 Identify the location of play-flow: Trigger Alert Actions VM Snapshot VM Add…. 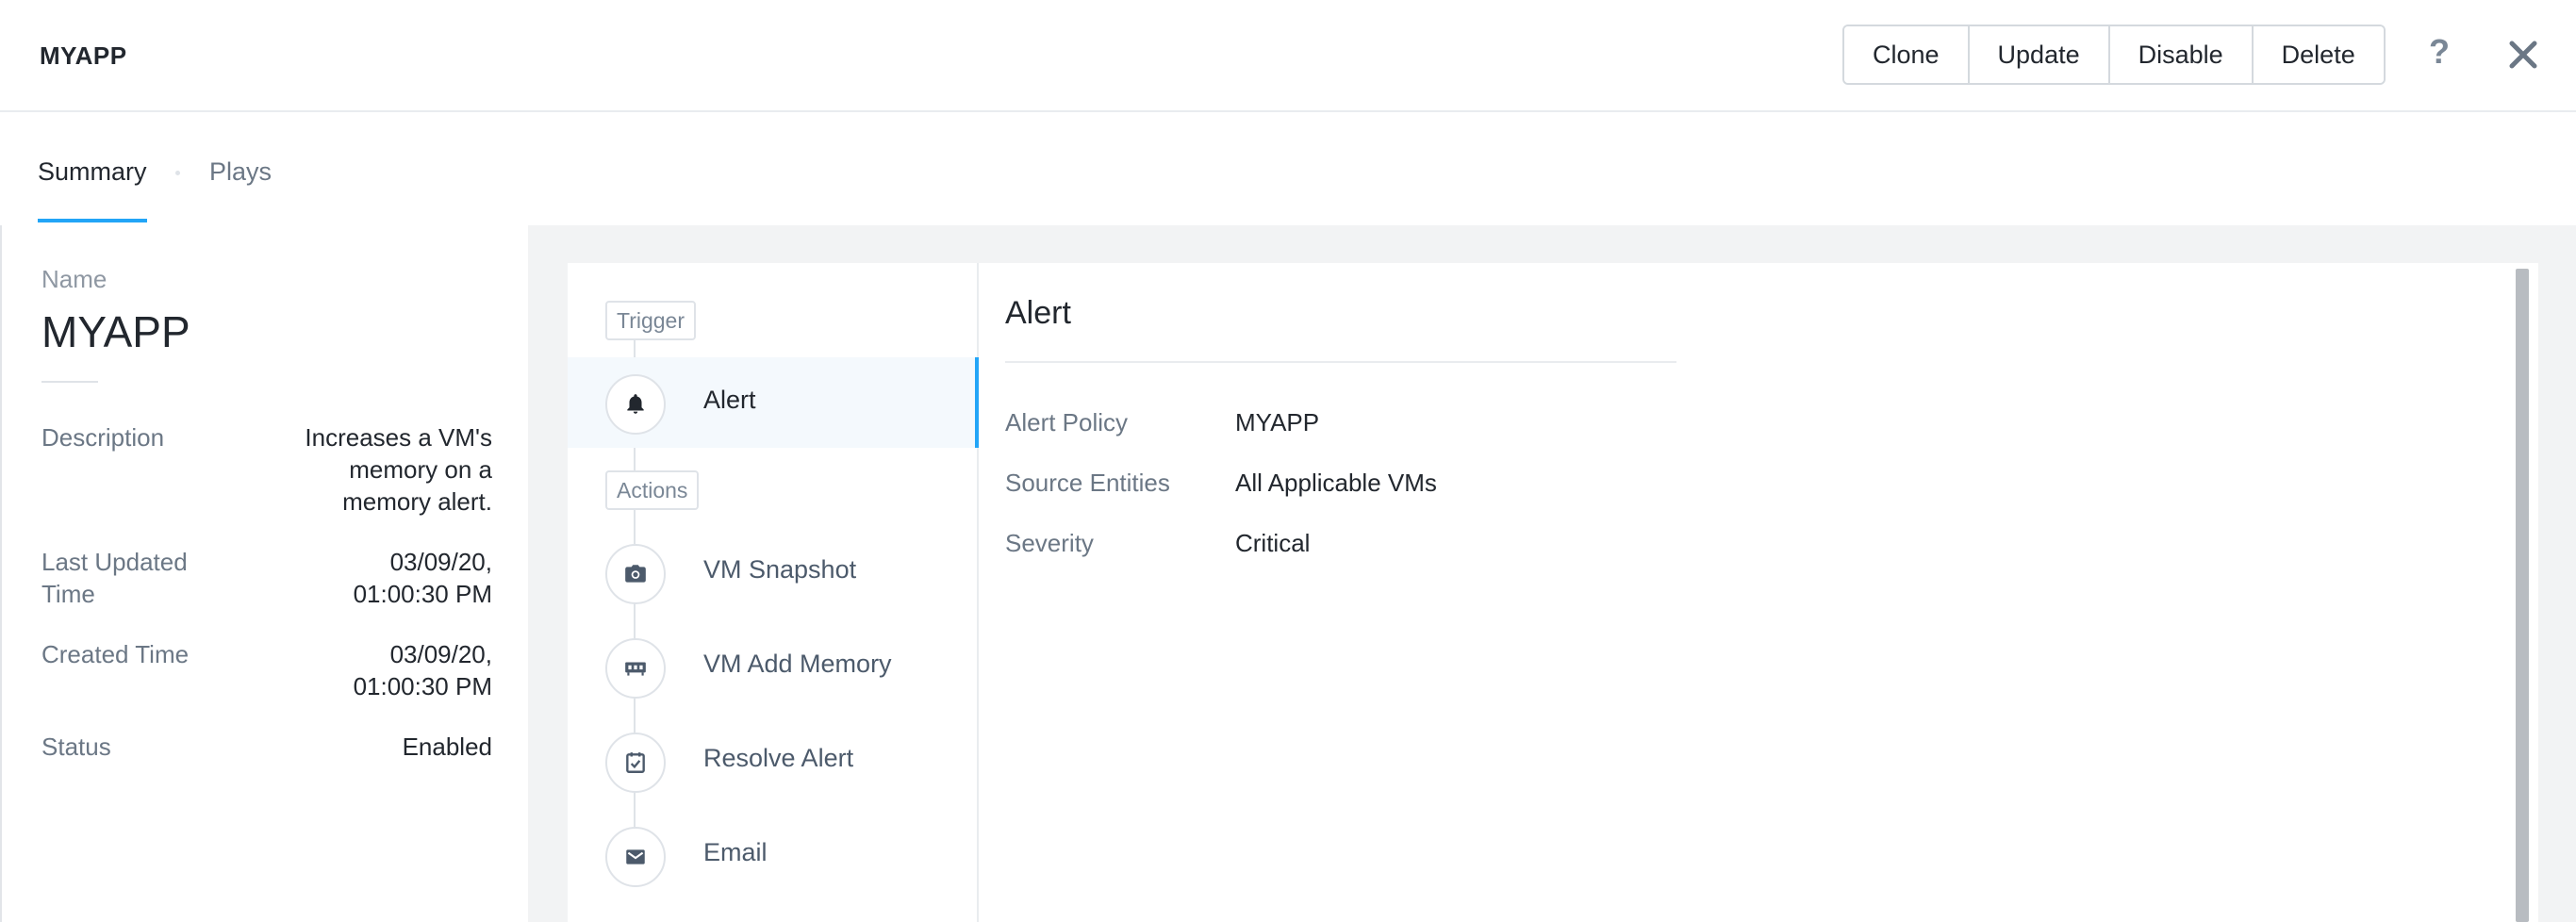
(773, 592).